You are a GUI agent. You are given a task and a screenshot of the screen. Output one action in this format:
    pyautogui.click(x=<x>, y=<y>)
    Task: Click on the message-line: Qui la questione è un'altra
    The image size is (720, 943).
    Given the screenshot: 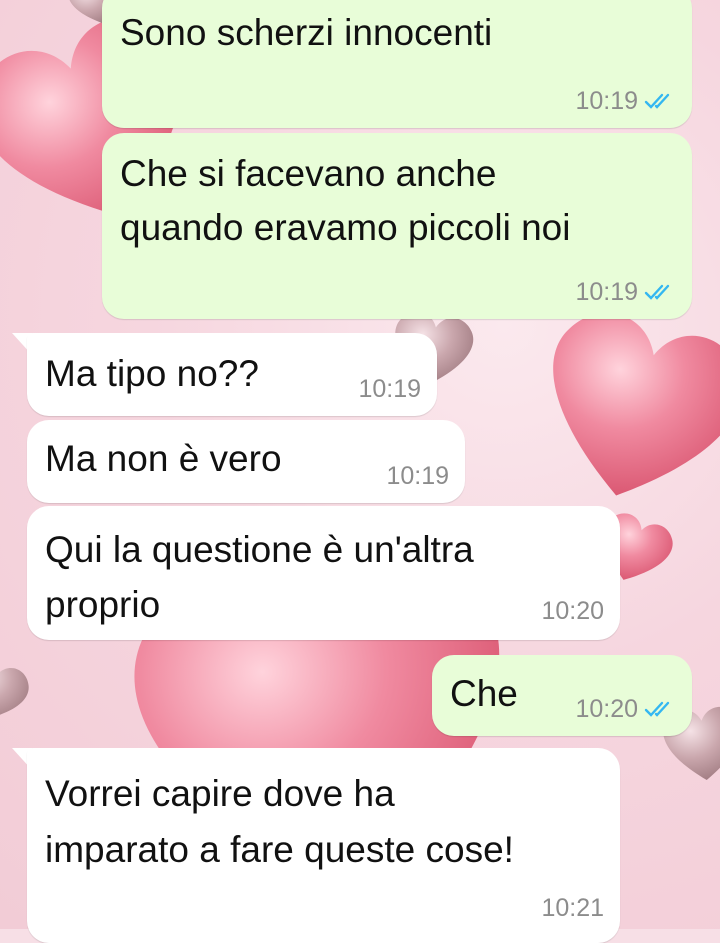 What is the action you would take?
    pyautogui.click(x=259, y=549)
    